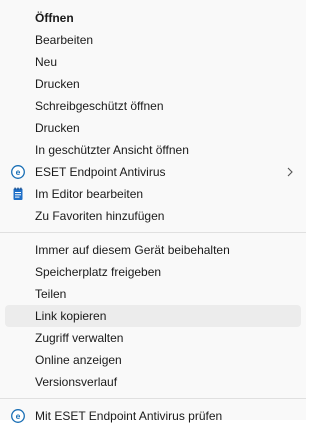 This screenshot has width=320, height=427. What do you see at coordinates (46, 62) in the screenshot?
I see `menu-item-label: Neu` at bounding box center [46, 62].